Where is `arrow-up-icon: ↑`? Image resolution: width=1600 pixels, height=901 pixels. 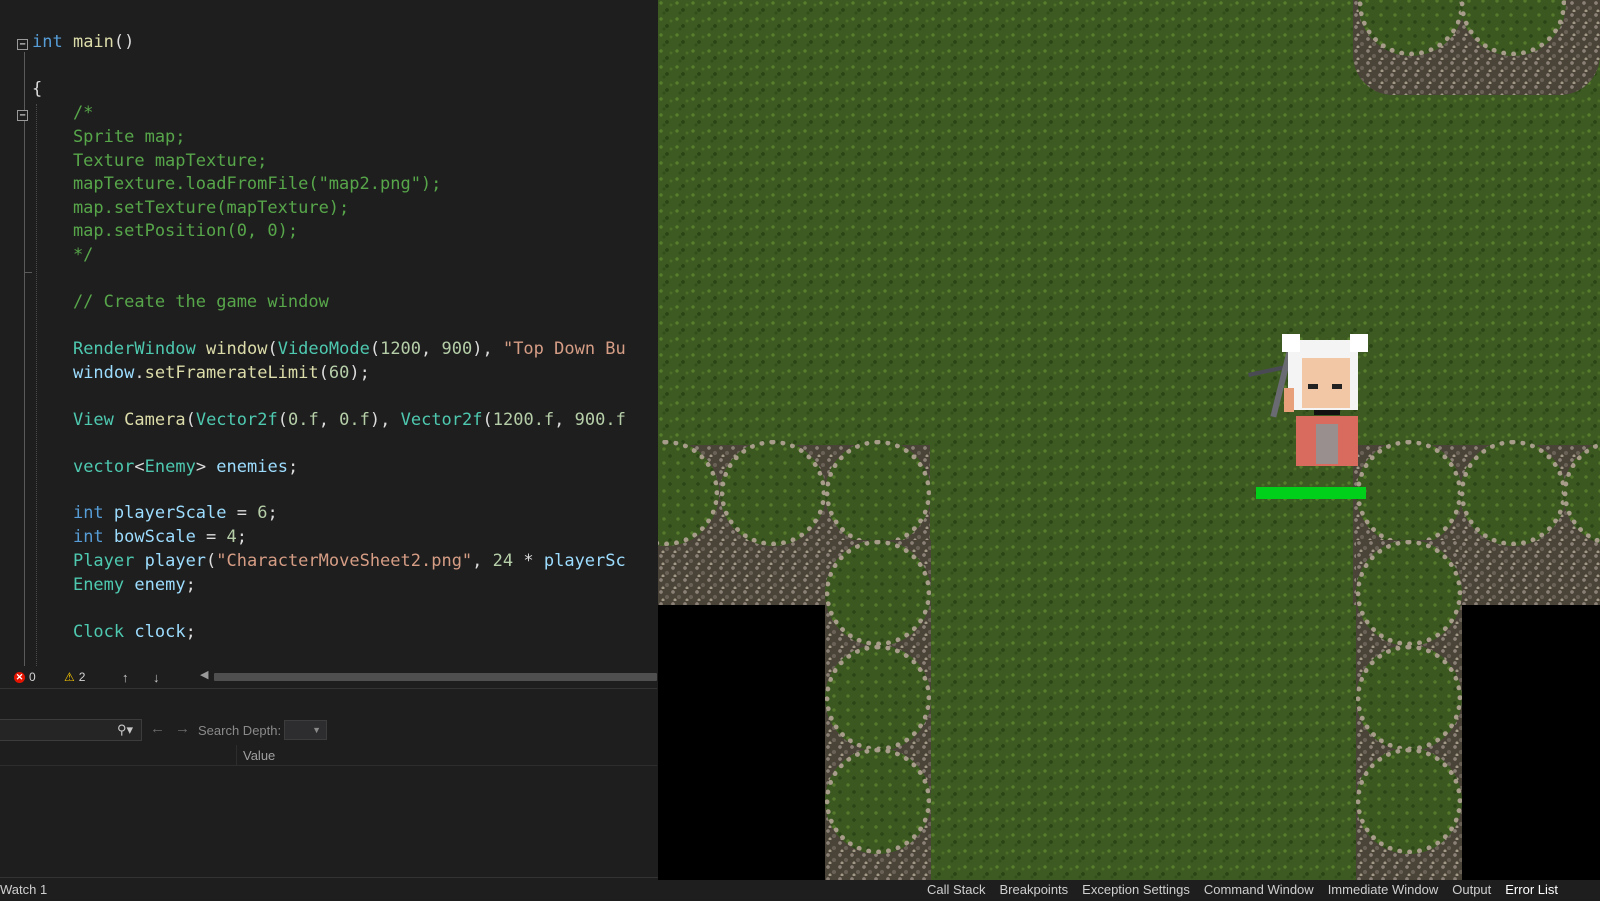 arrow-up-icon: ↑ is located at coordinates (125, 677).